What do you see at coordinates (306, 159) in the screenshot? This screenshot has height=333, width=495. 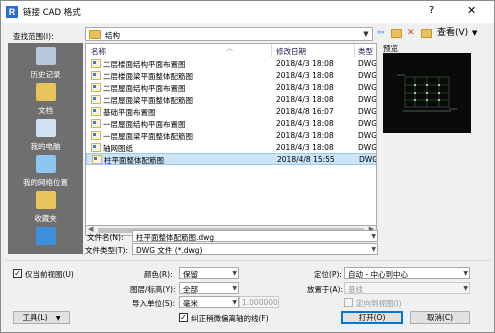 I see `file-date: 2018/4/8 15:55` at bounding box center [306, 159].